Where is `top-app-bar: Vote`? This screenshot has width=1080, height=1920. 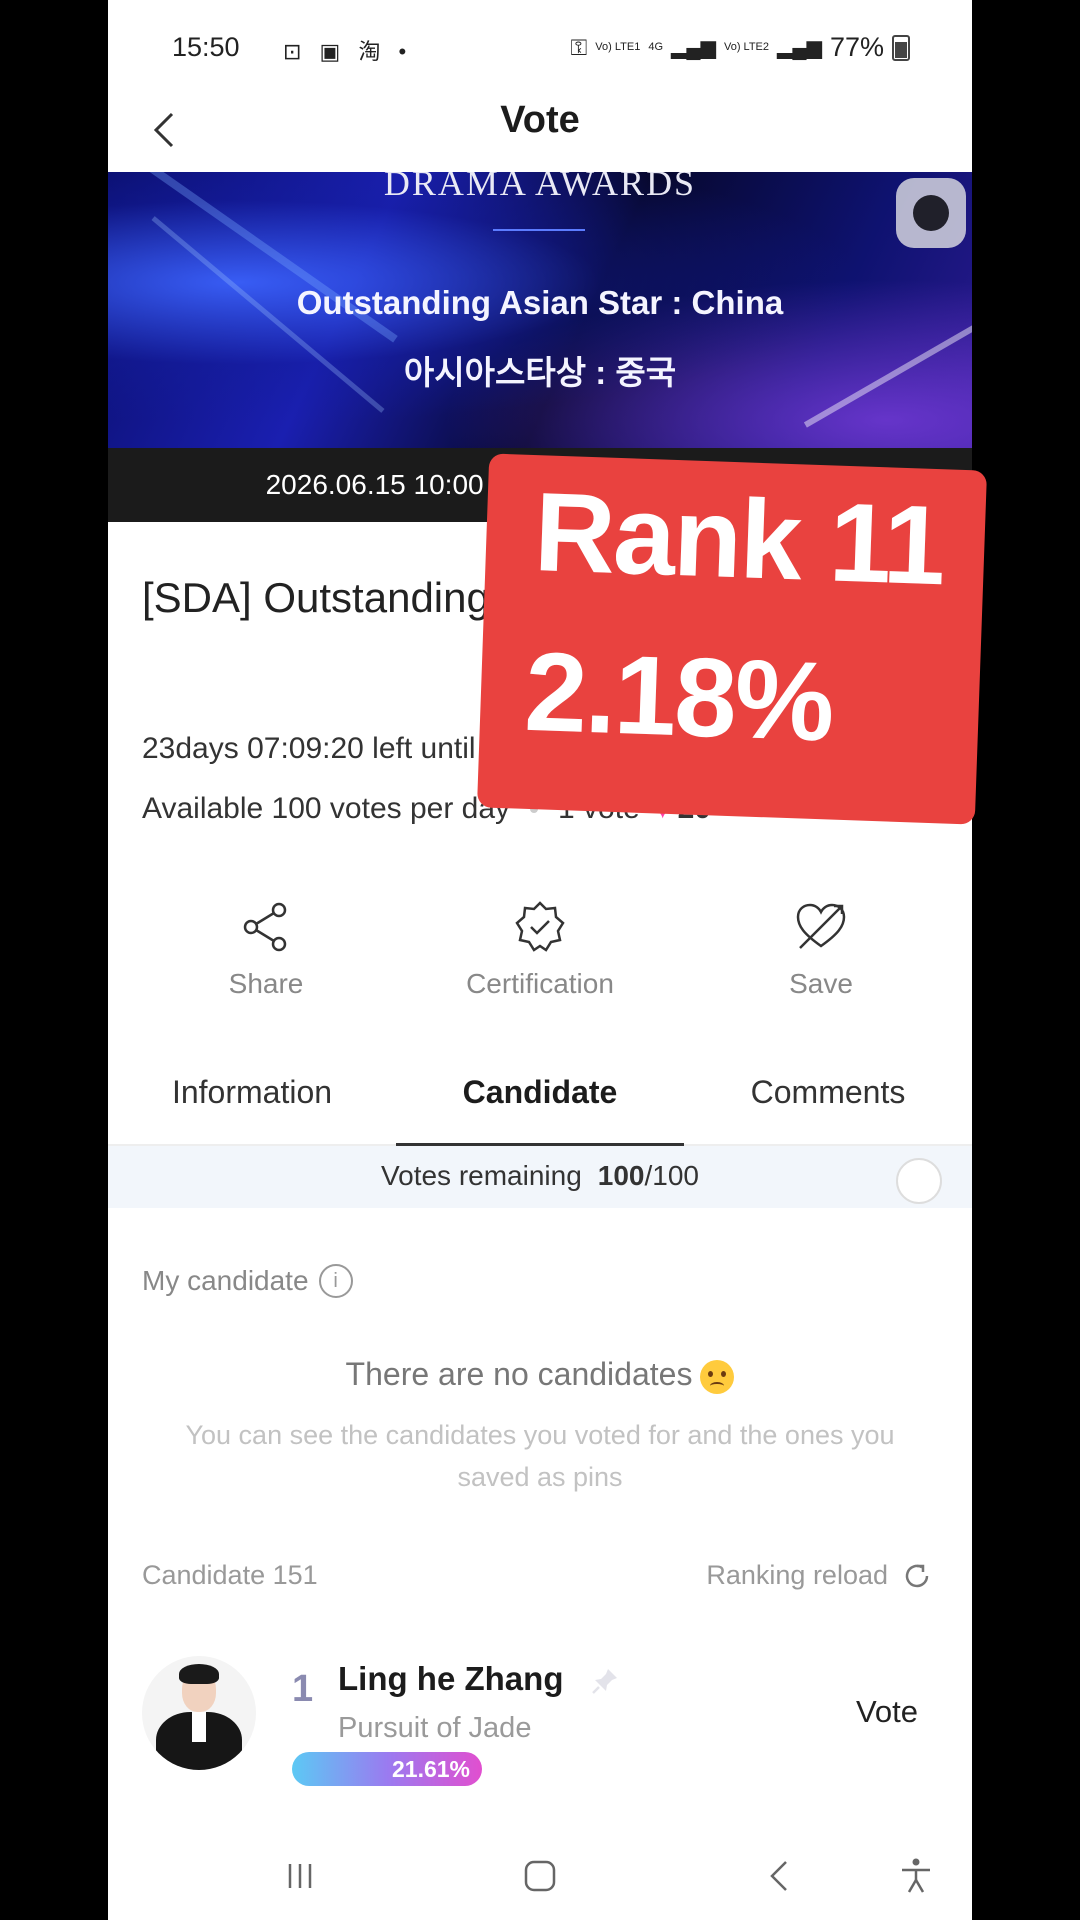 top-app-bar: Vote is located at coordinates (540, 133).